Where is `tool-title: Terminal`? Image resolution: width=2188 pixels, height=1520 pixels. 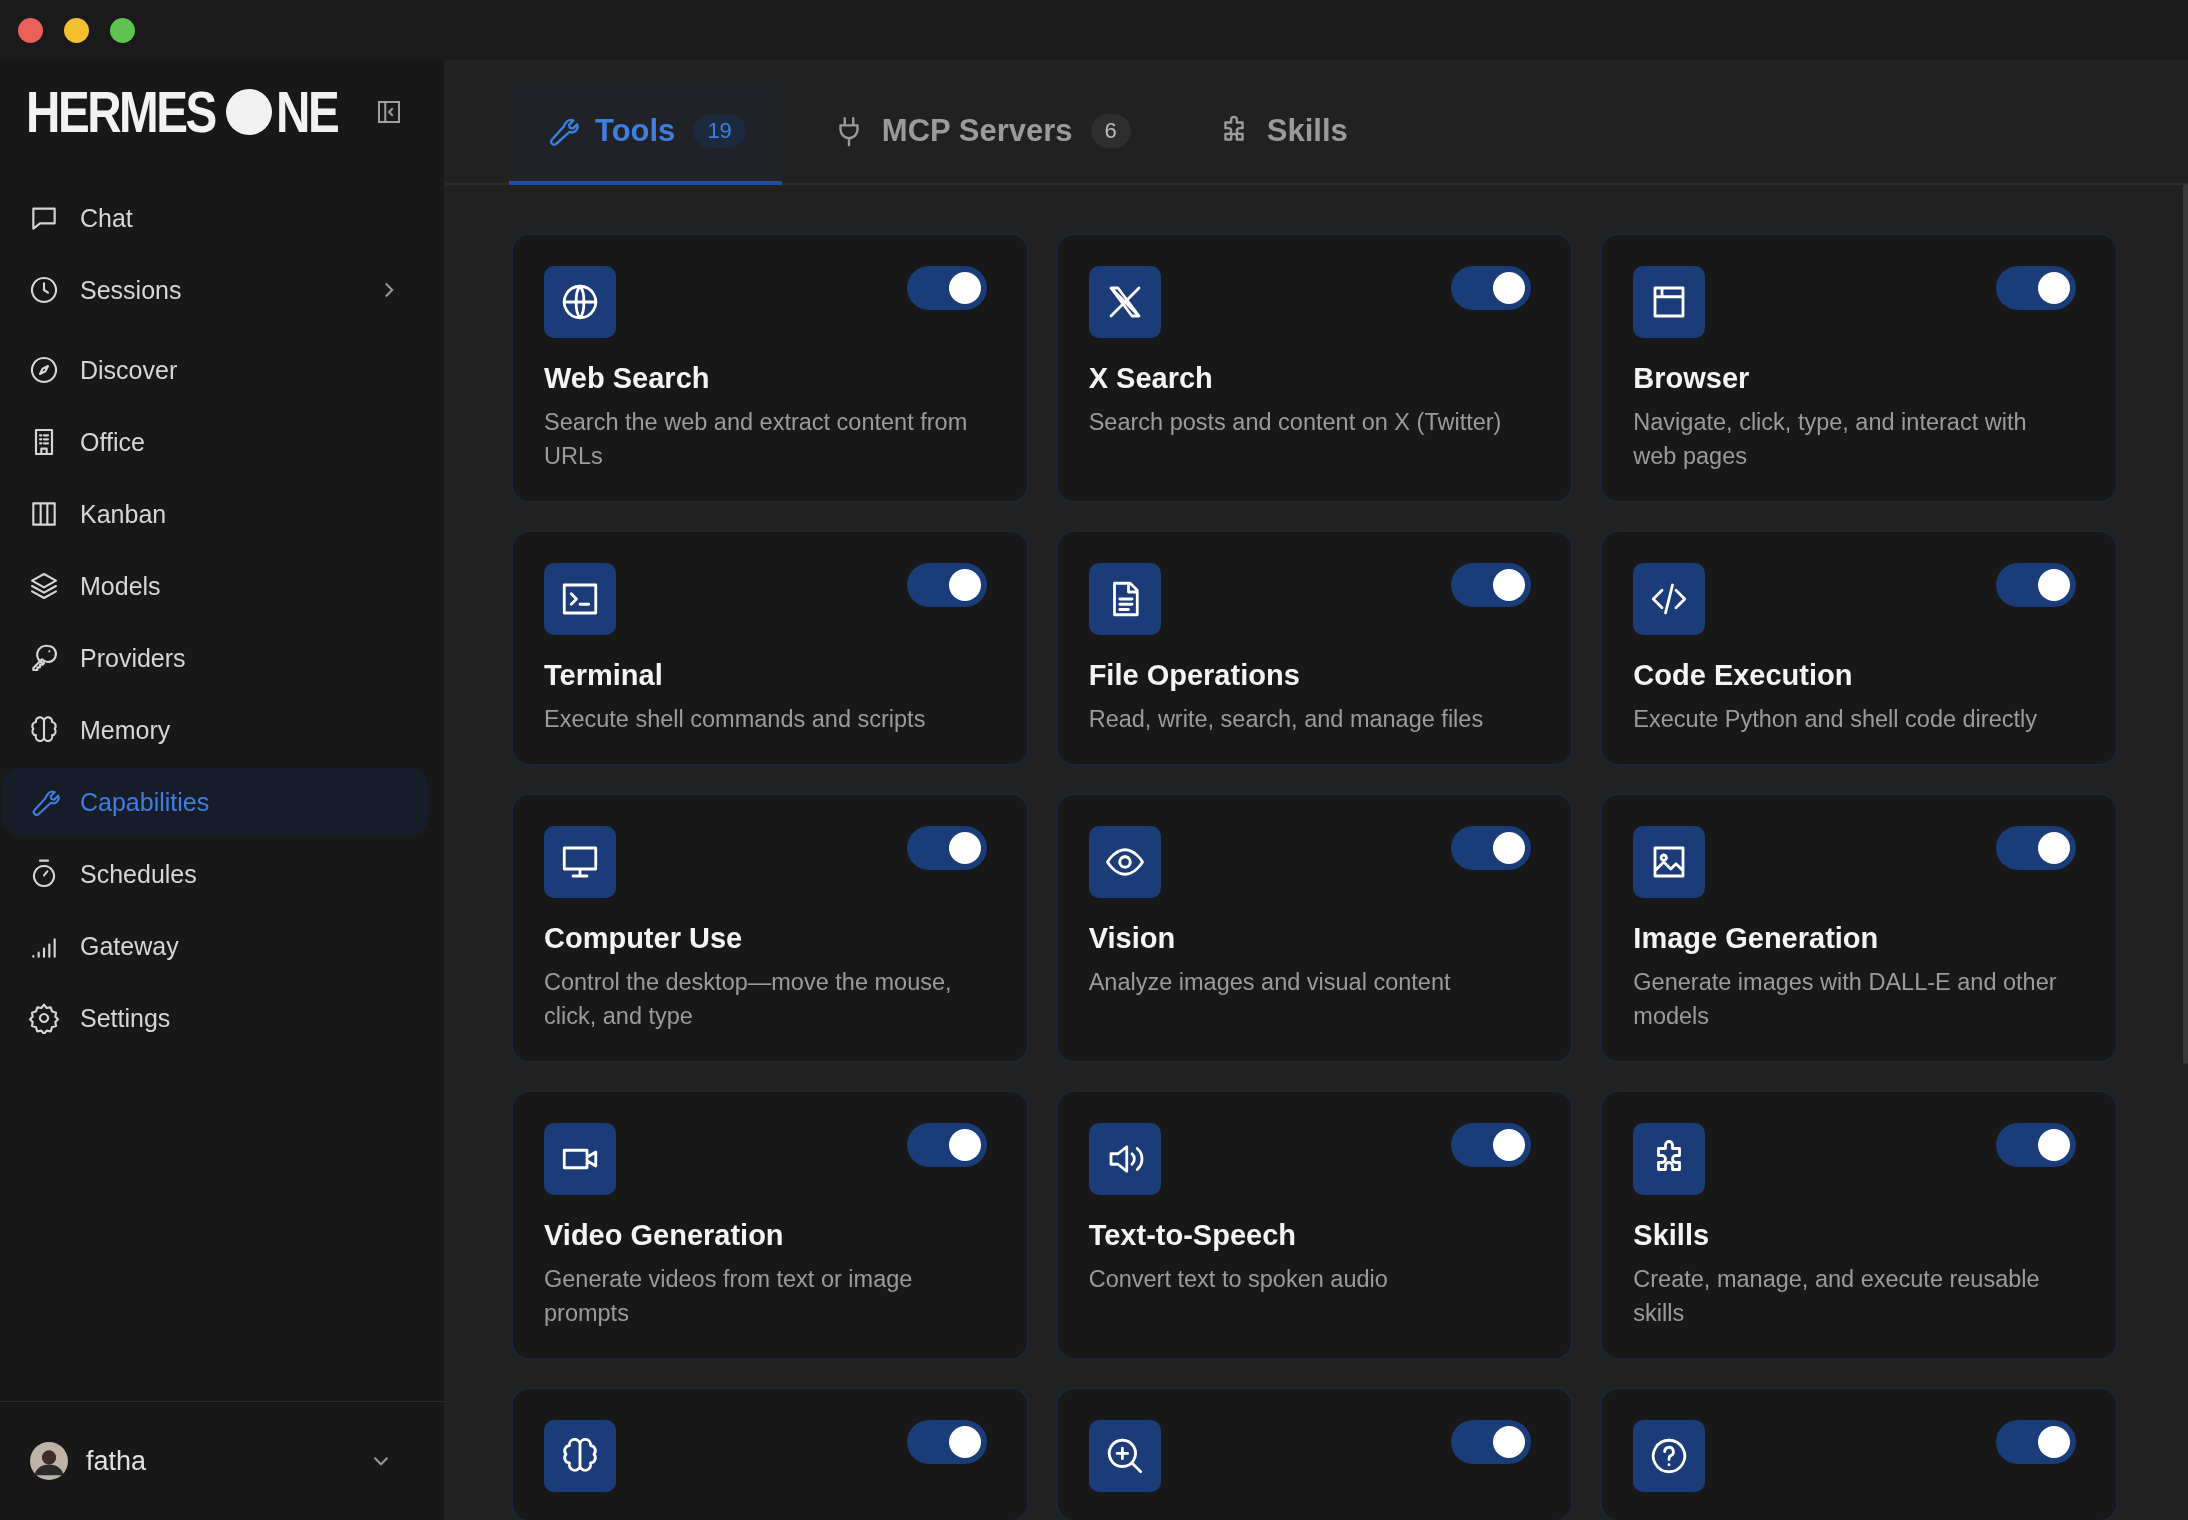 tool-title: Terminal is located at coordinates (604, 675).